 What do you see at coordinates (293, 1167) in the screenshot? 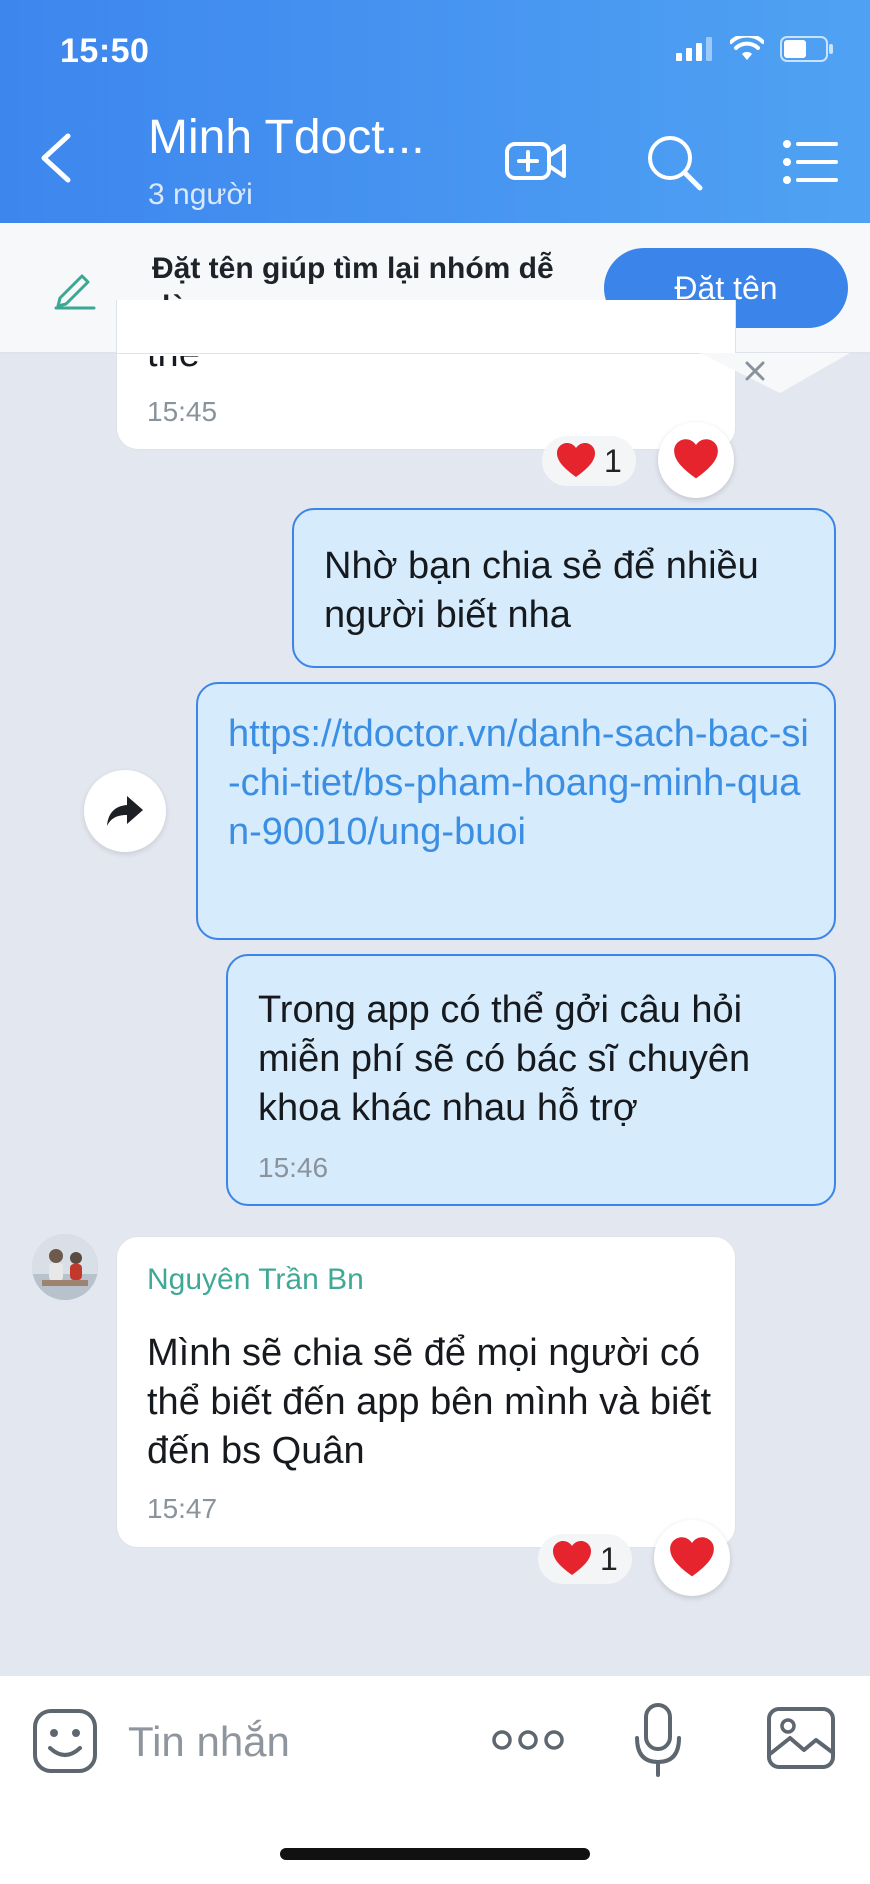
I see `message-time: 15:46` at bounding box center [293, 1167].